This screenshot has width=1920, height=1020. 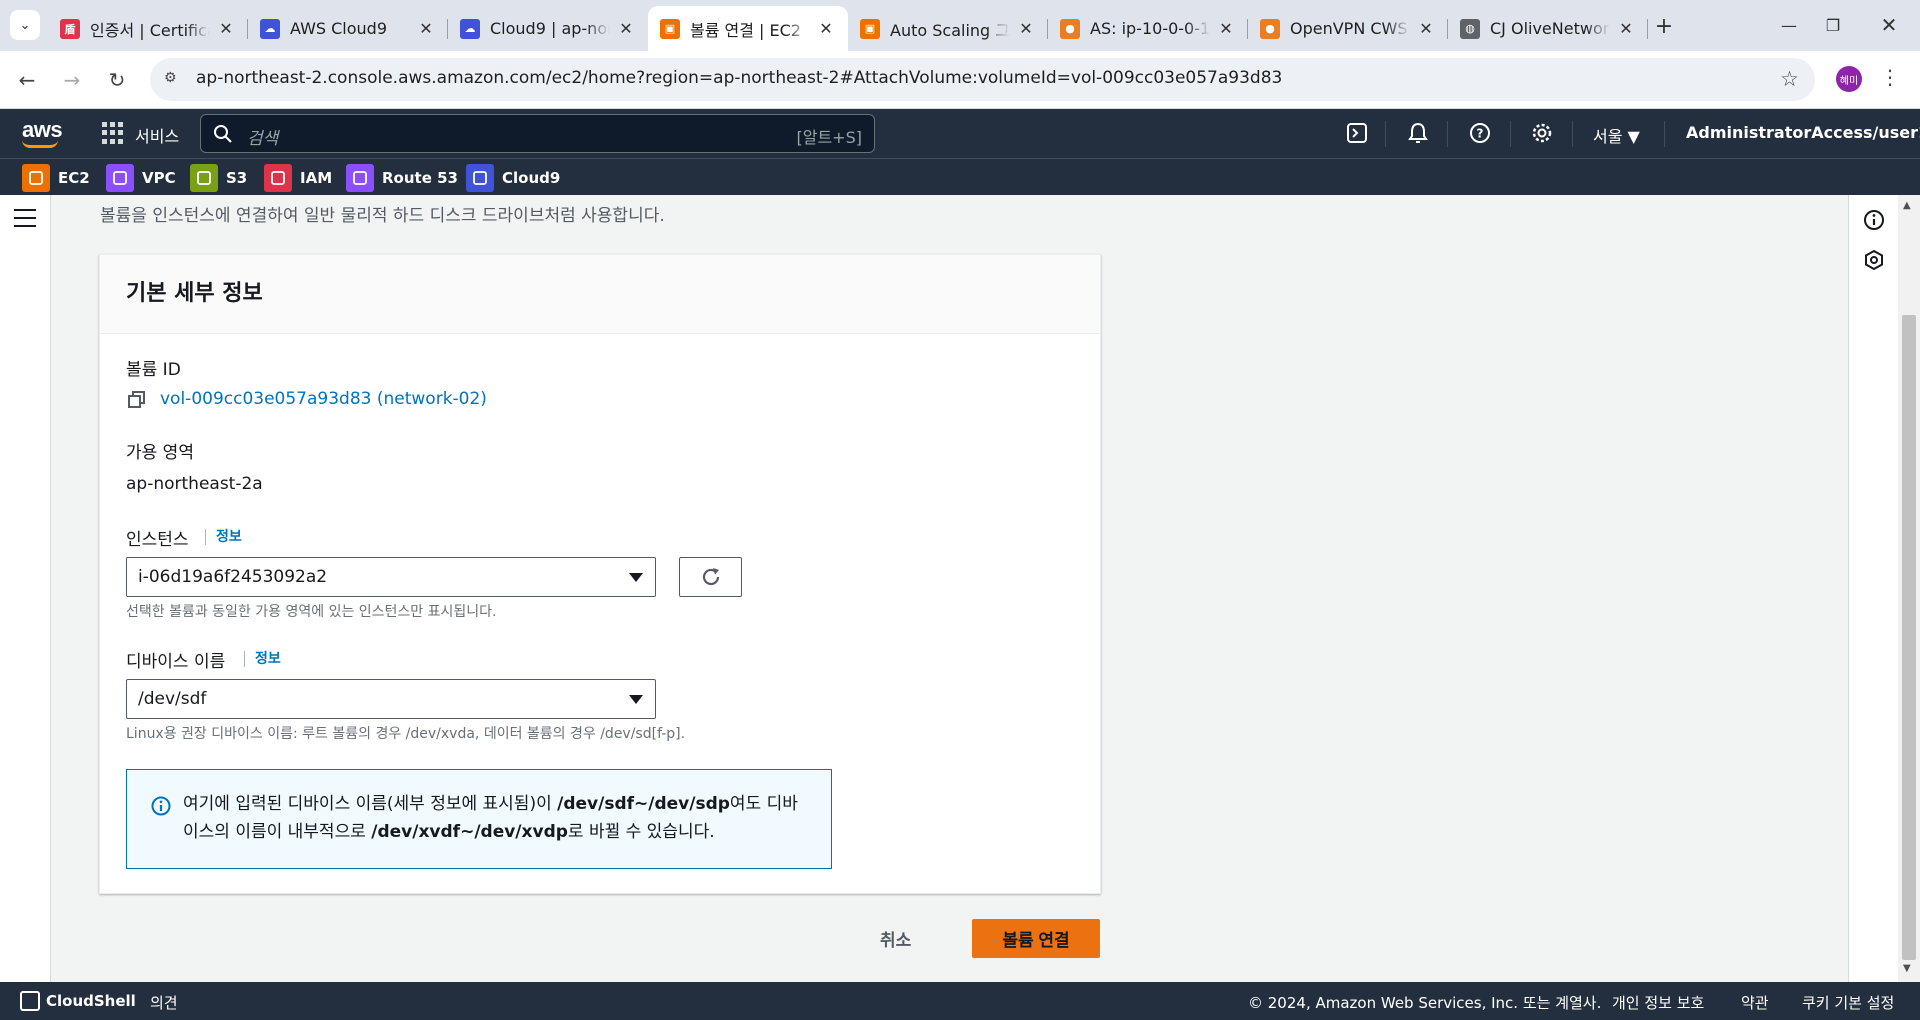 What do you see at coordinates (223, 537) in the screenshot?
I see `instance-info-link: 정보` at bounding box center [223, 537].